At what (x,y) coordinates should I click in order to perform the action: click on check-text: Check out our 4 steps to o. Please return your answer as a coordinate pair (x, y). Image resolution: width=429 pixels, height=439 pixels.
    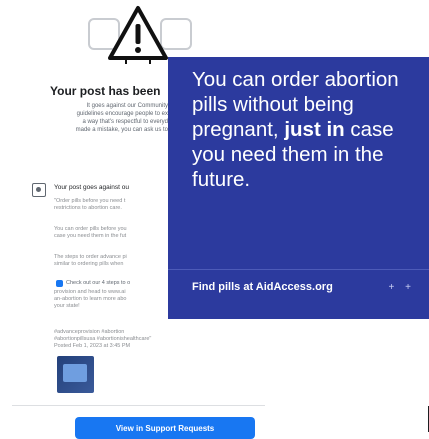
    Looking at the image, I should click on (98, 283).